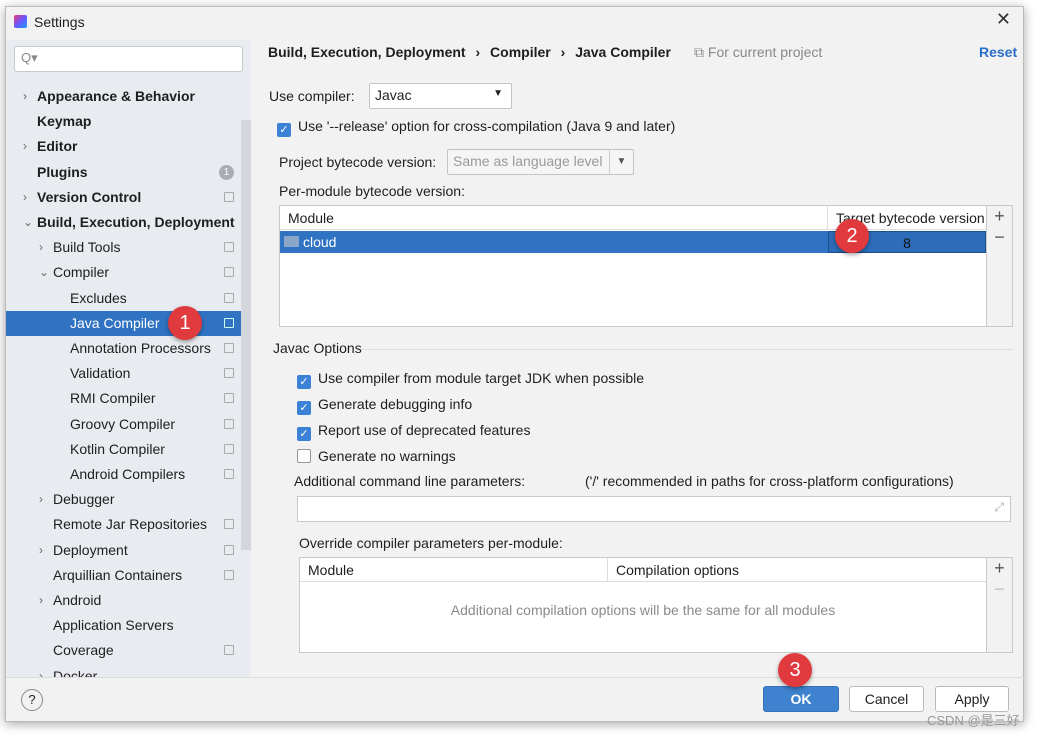 Image resolution: width=1041 pixels, height=735 pixels. I want to click on sidebar-item: › Docker, so click(123, 670).